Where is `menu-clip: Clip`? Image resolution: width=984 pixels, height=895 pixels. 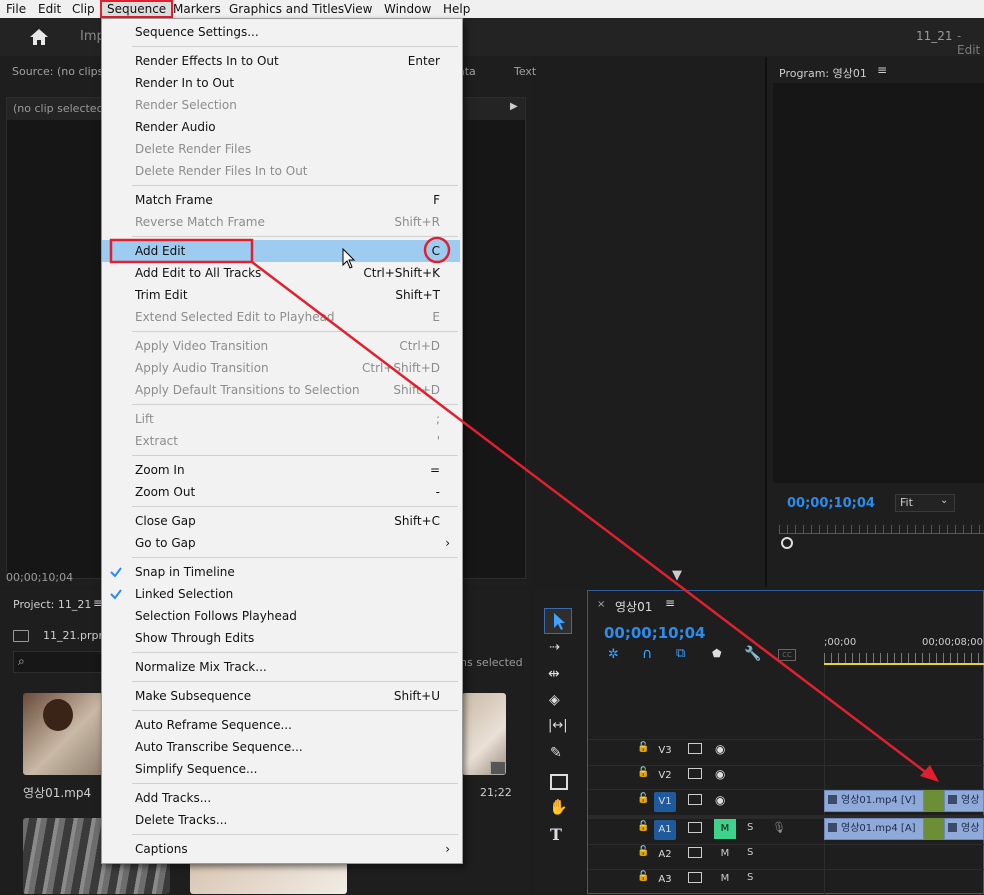 menu-clip: Clip is located at coordinates (83, 9).